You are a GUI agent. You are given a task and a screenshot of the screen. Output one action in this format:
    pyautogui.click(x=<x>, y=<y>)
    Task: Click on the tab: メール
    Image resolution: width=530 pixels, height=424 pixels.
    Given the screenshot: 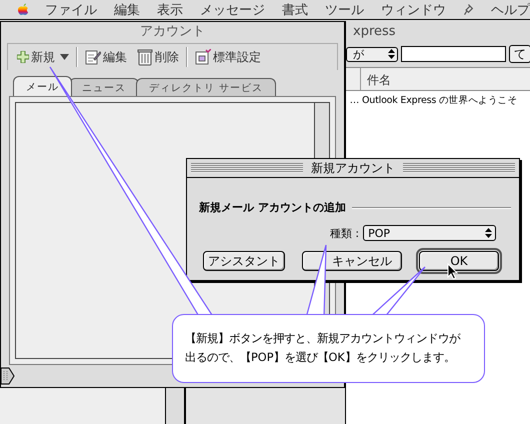 What is the action you would take?
    pyautogui.click(x=42, y=86)
    